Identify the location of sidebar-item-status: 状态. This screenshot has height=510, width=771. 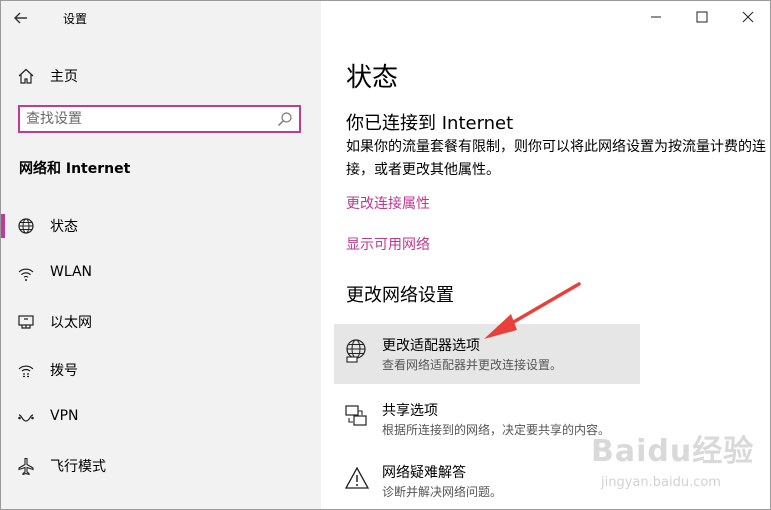
(161, 226).